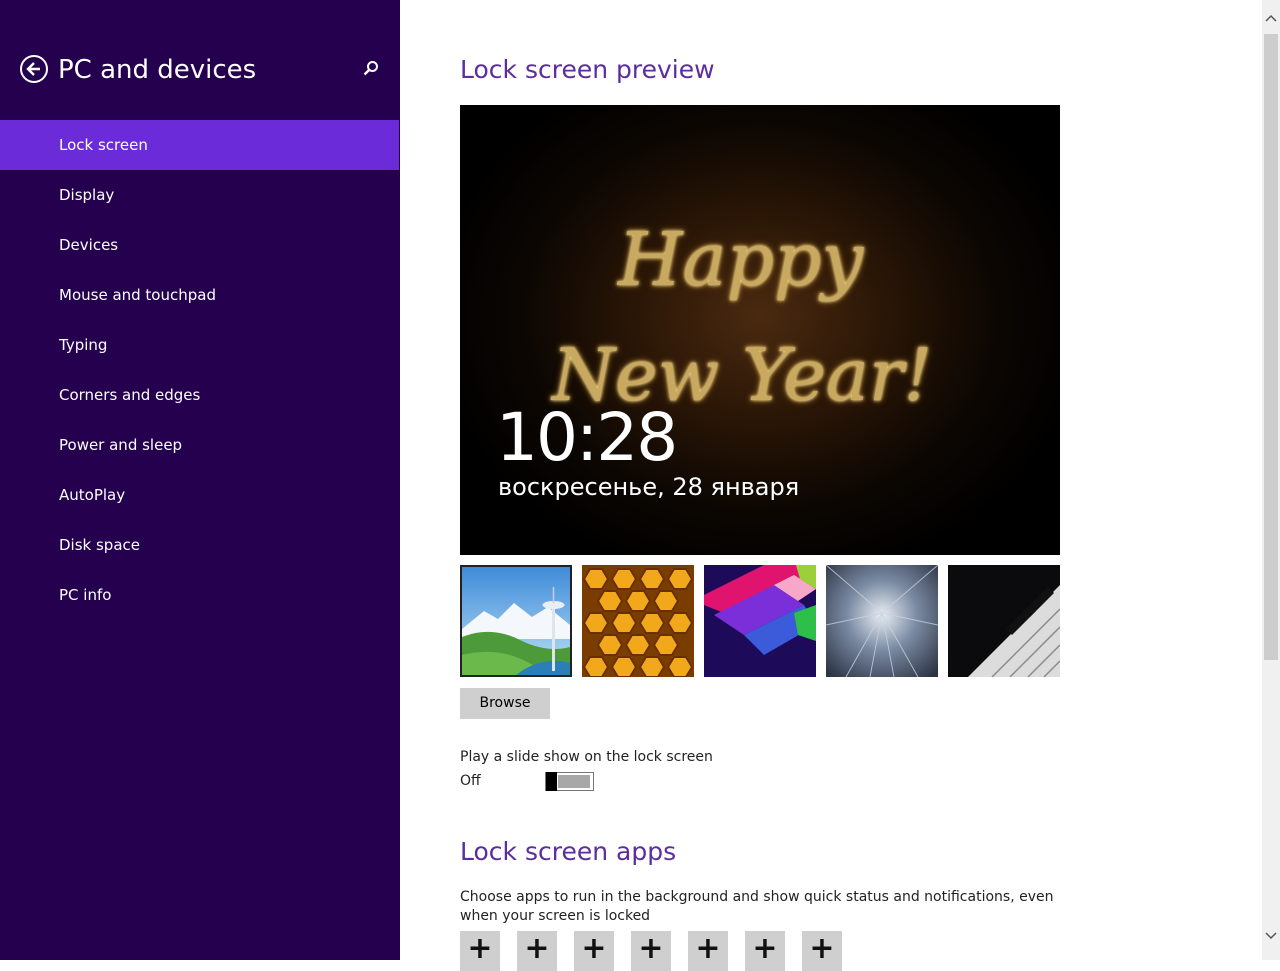  I want to click on add-app-button-4: +, so click(651, 951).